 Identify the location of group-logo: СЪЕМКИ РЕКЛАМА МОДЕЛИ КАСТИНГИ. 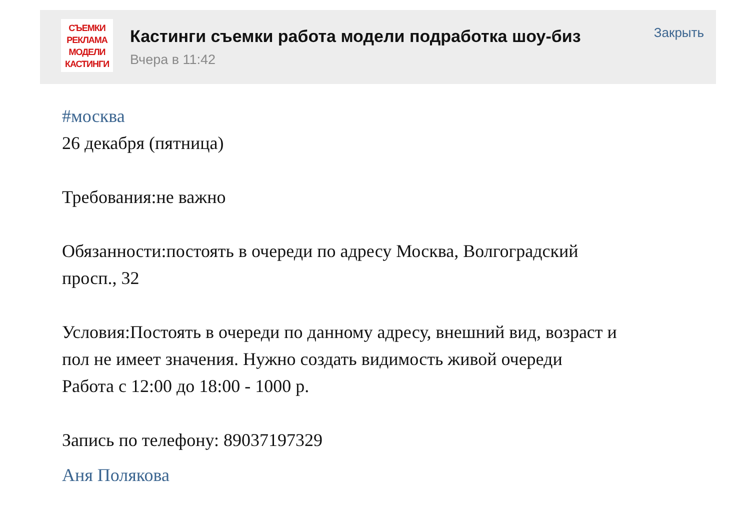
(87, 45).